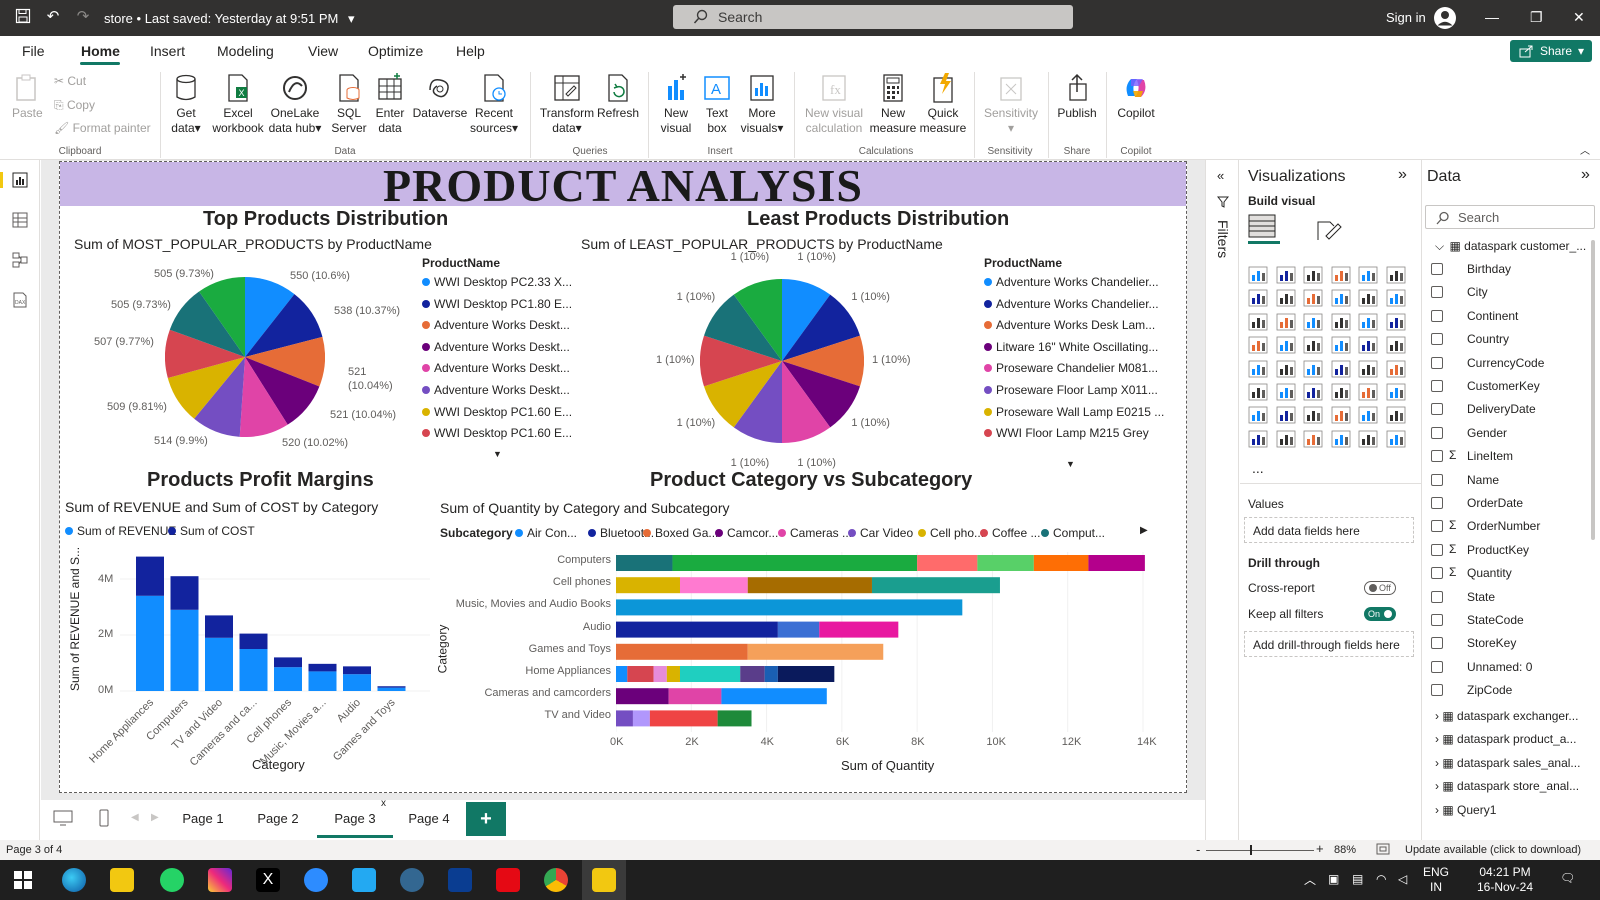 The image size is (1600, 900). I want to click on zoom-out-icon: -, so click(1198, 849).